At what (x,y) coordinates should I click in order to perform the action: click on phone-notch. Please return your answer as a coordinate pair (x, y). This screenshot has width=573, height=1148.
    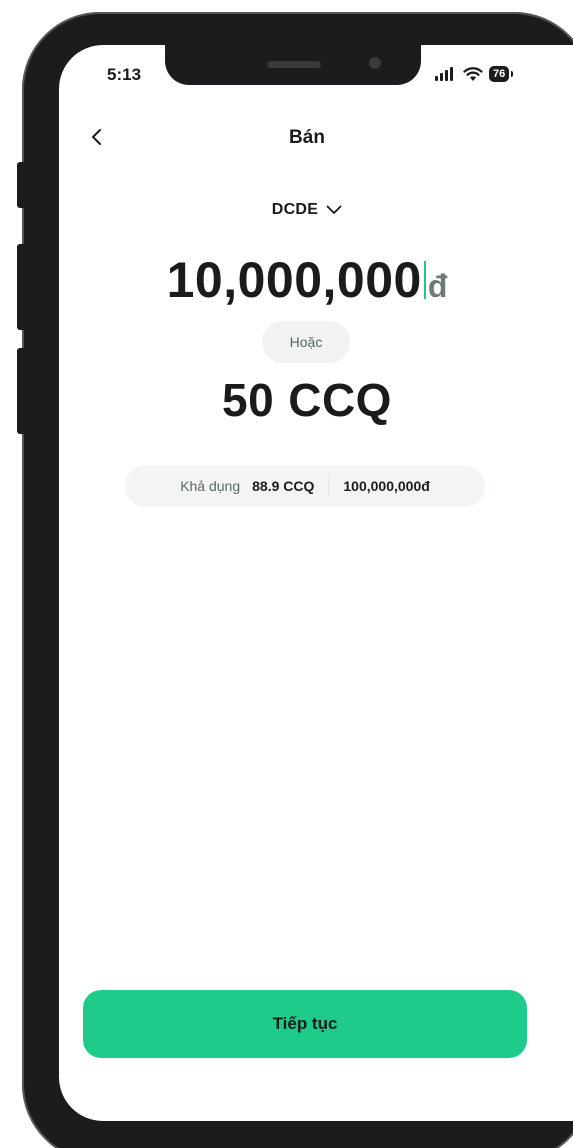
    Looking at the image, I should click on (293, 65).